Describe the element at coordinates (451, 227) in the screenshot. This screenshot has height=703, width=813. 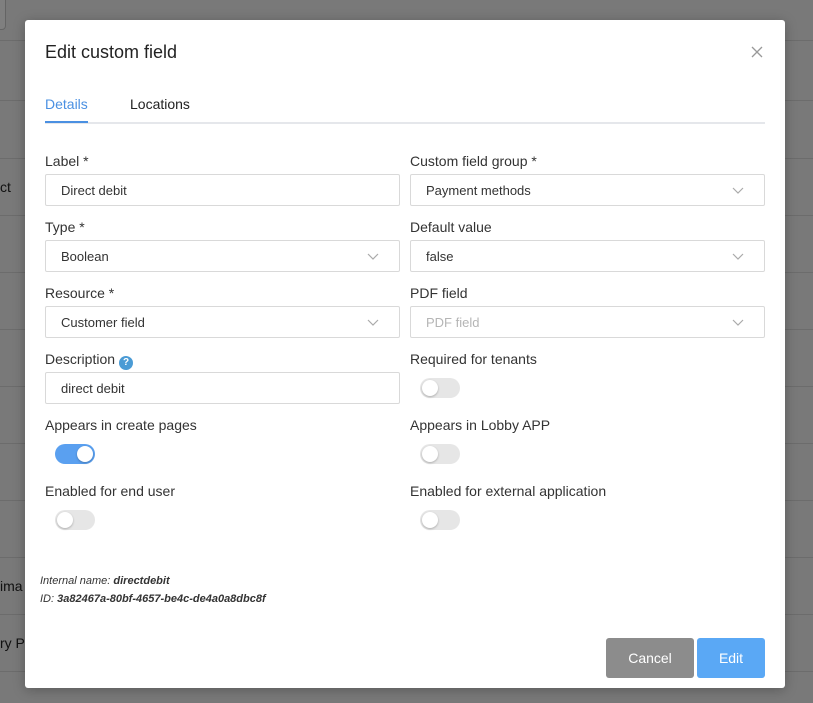
I see `default-value-label: Default value` at that location.